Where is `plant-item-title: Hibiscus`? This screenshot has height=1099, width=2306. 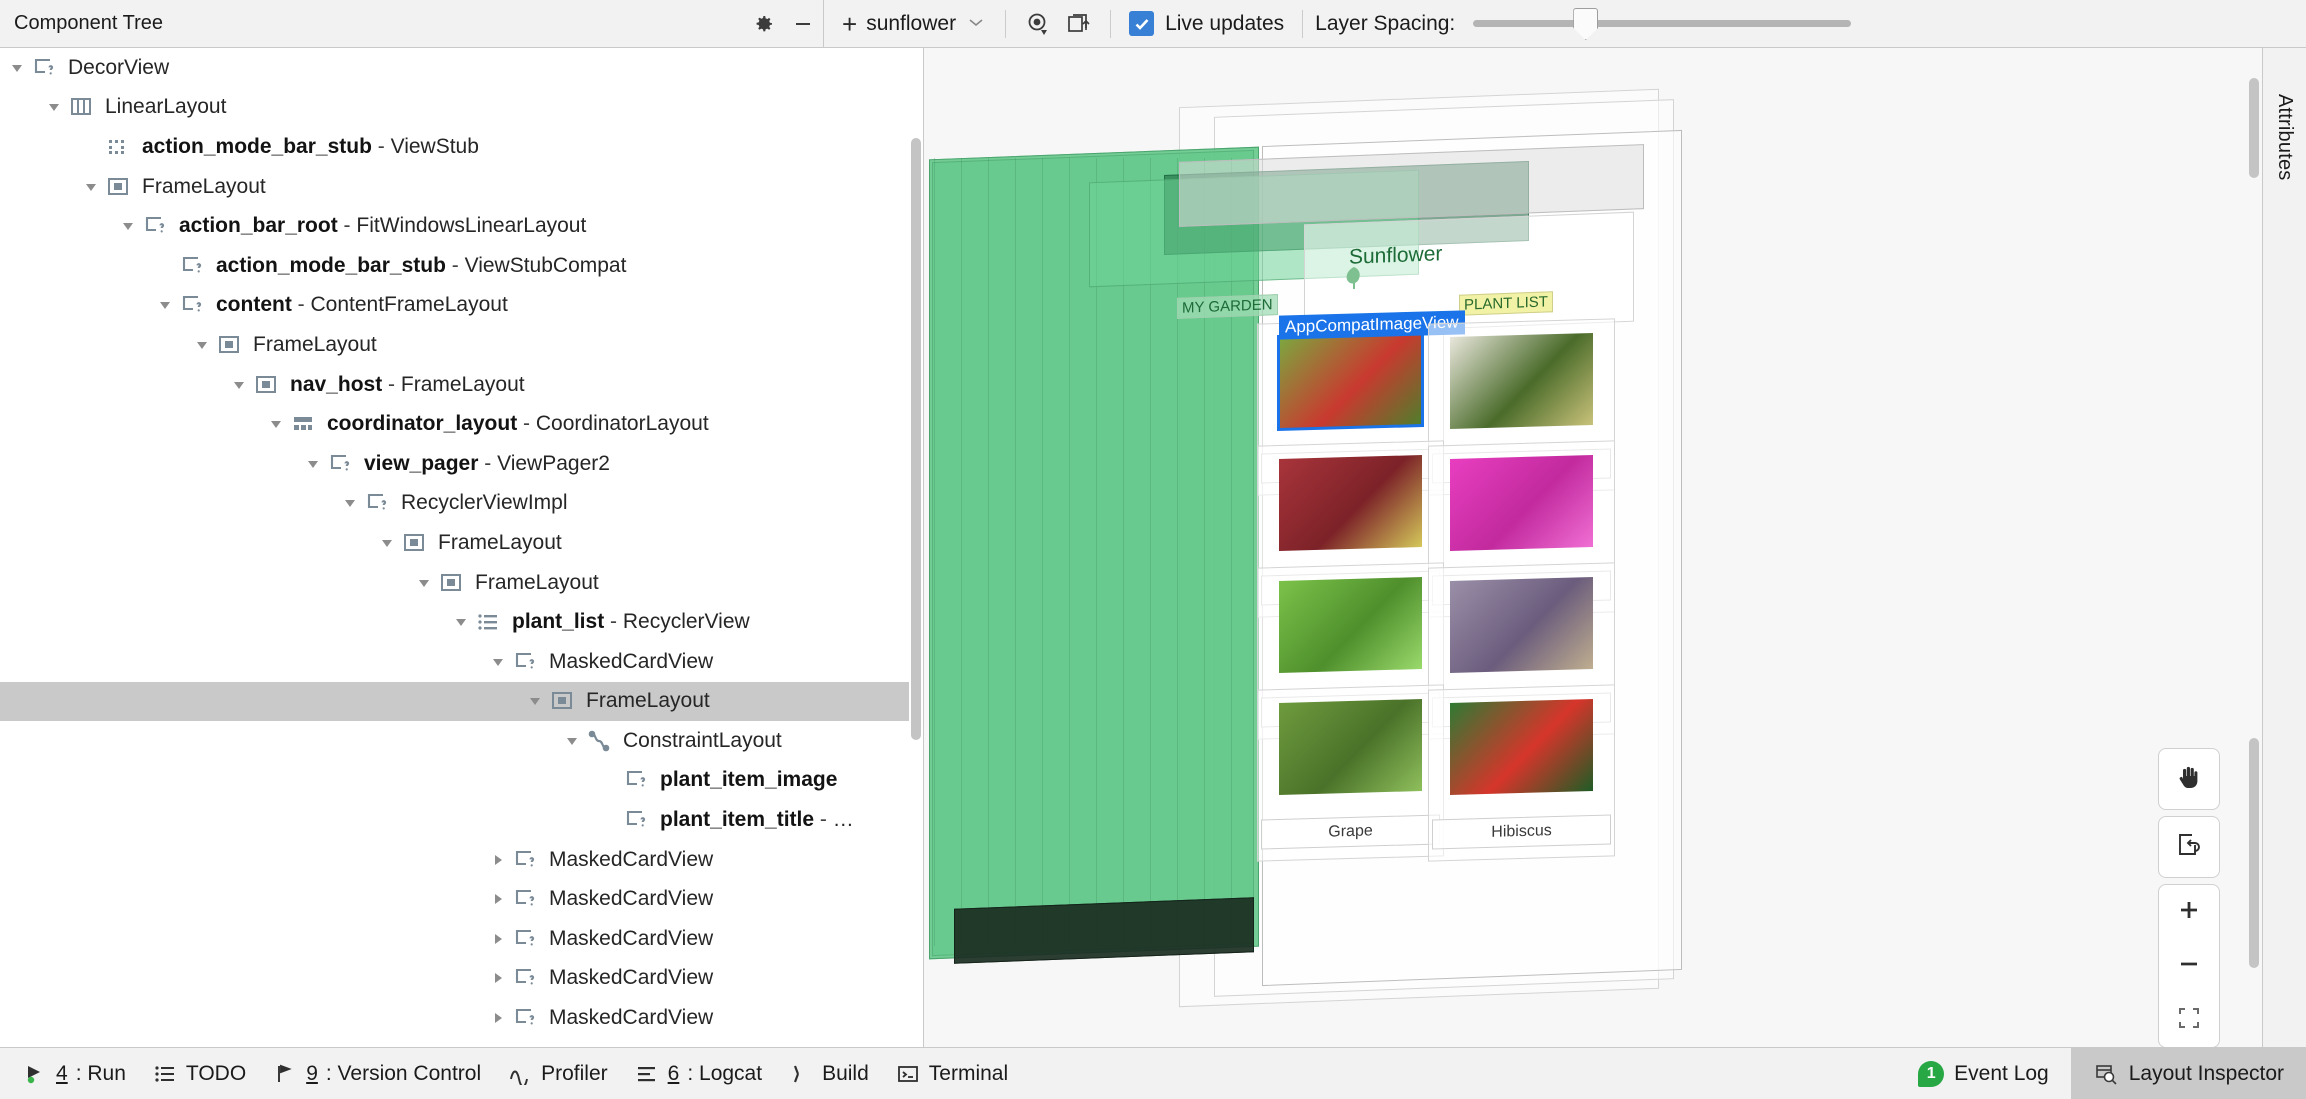 plant-item-title: Hibiscus is located at coordinates (1521, 832).